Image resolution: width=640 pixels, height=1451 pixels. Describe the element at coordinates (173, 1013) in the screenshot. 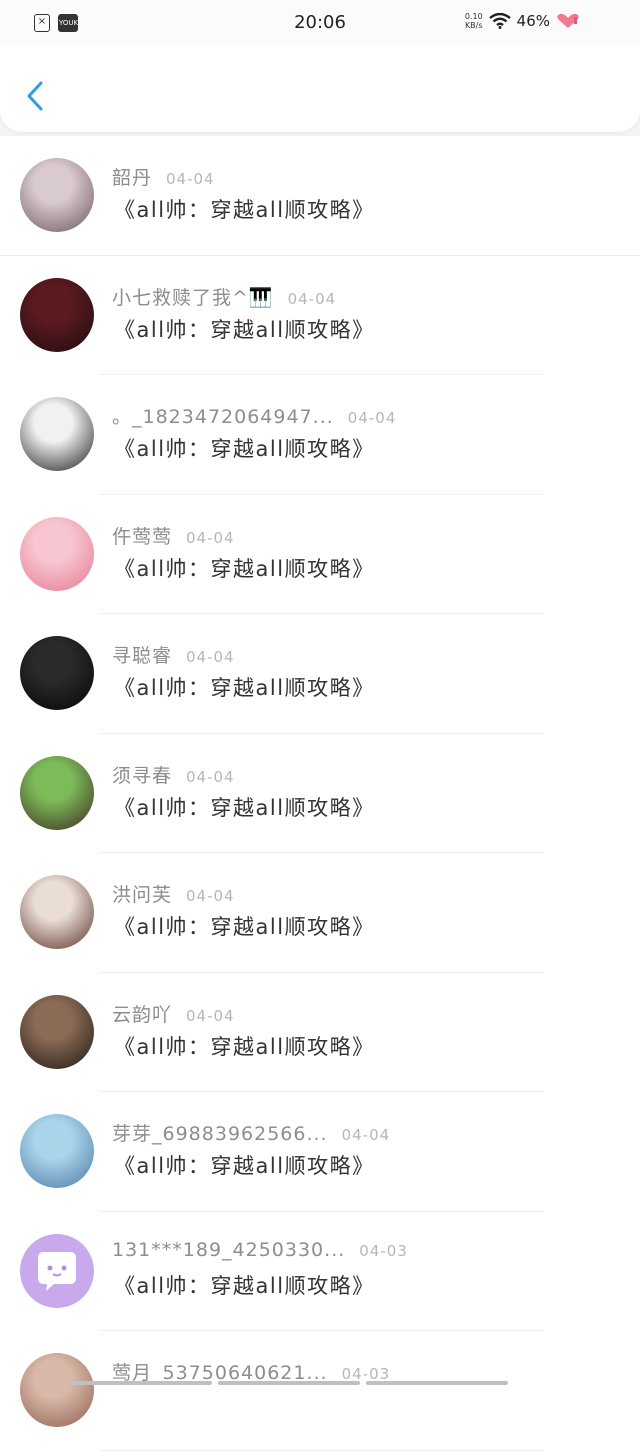

I see `item-header: 云韵吖 04-04` at that location.